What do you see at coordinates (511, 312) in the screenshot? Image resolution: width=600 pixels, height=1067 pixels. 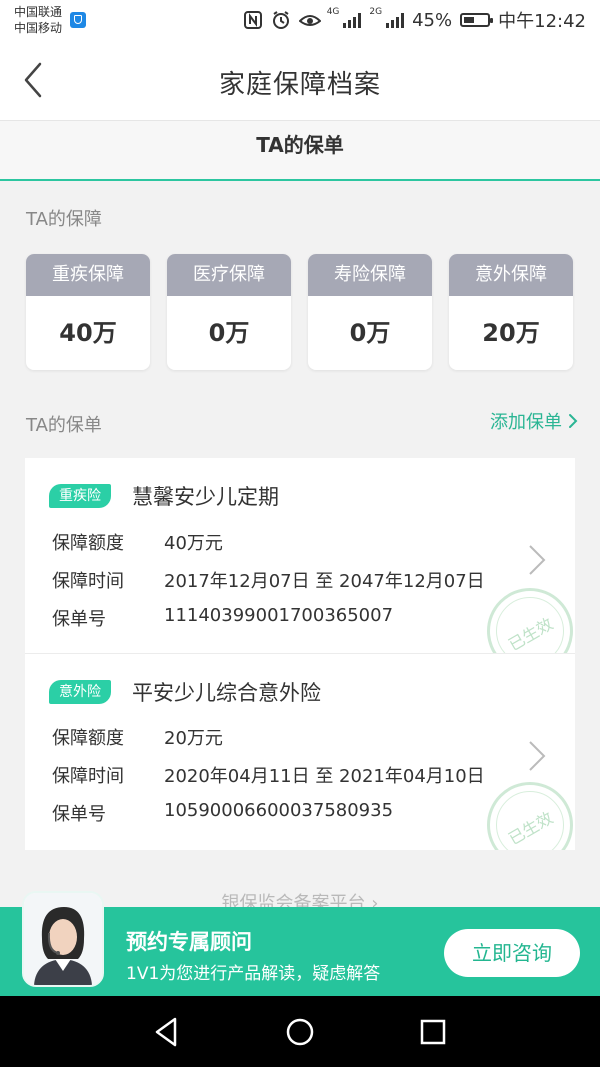 I see `coverage-card-accident: 意外保障 20万` at bounding box center [511, 312].